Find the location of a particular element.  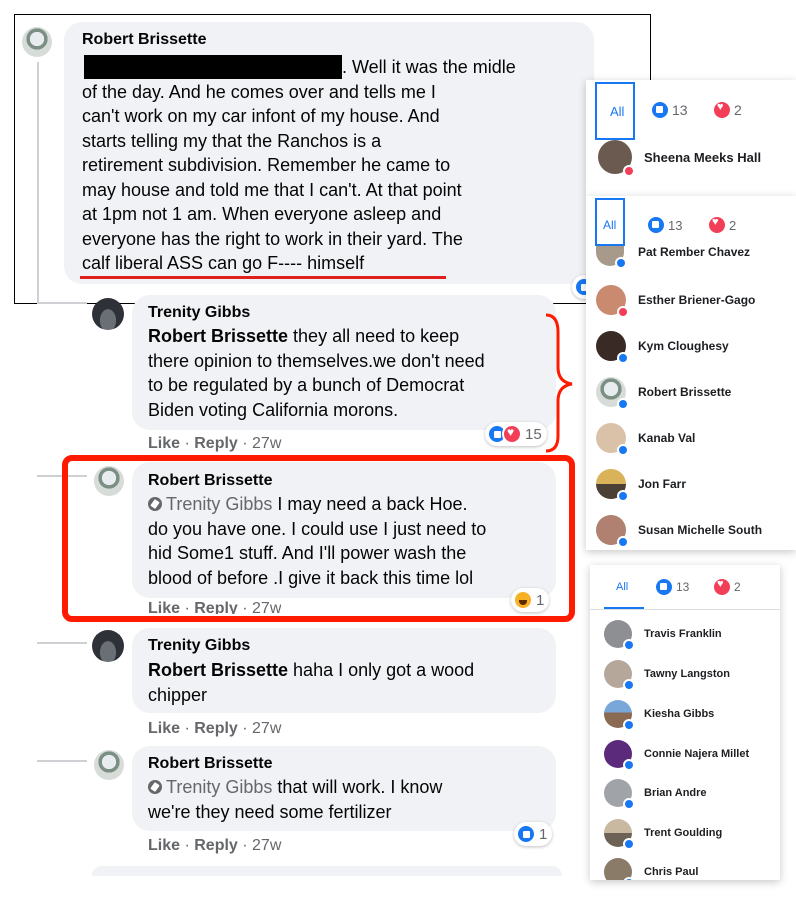

reactor-row: Sheena Meeks Hall is located at coordinates (679, 158).